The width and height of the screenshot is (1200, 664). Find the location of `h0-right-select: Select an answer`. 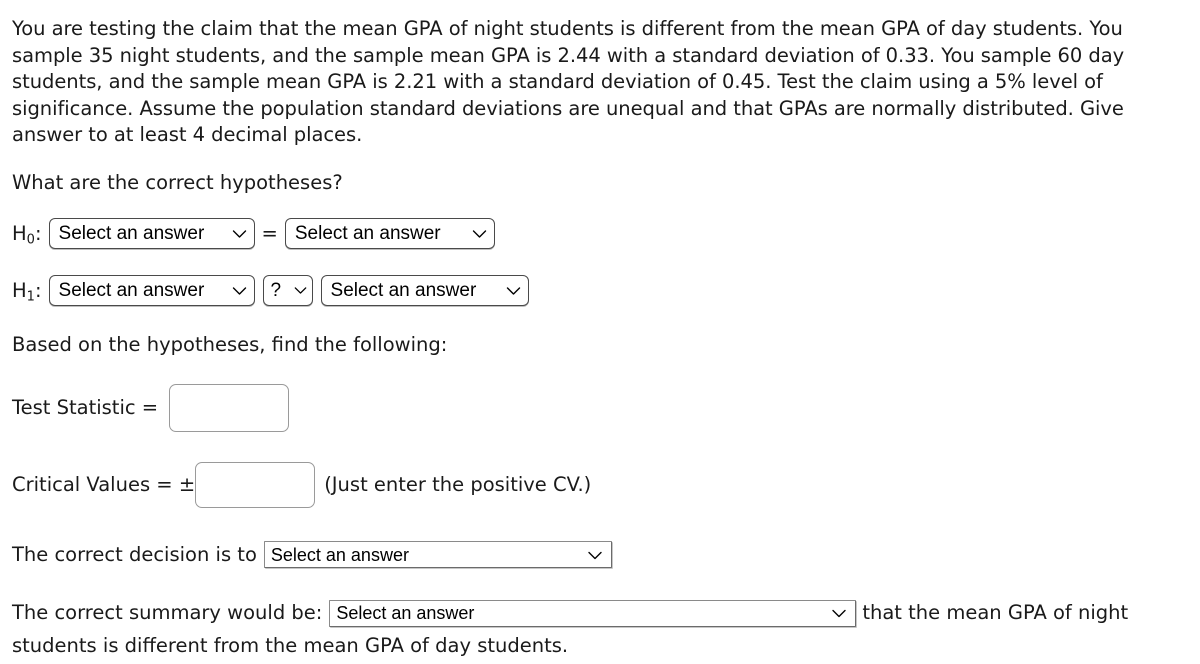

h0-right-select: Select an answer is located at coordinates (389, 233).